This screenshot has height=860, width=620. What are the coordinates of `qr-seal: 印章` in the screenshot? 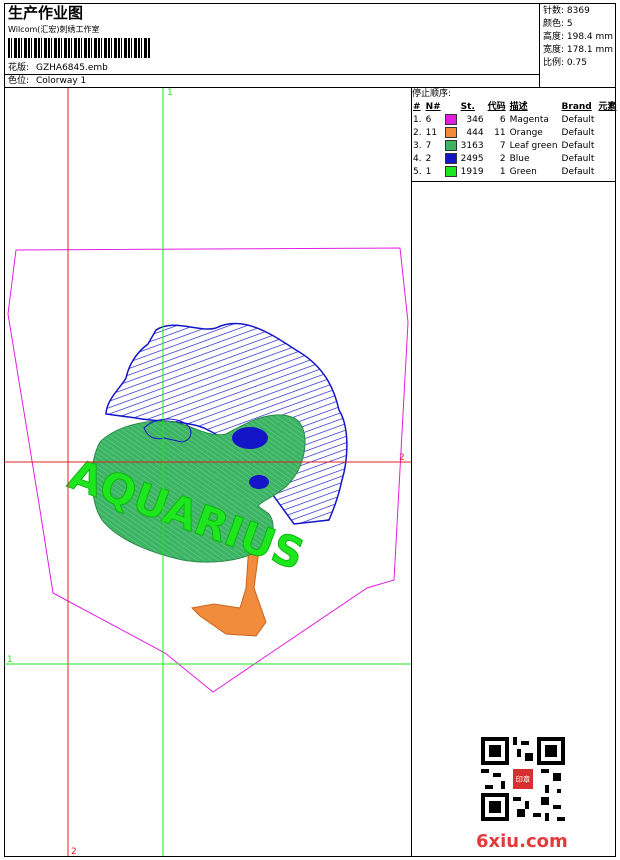 It's located at (523, 779).